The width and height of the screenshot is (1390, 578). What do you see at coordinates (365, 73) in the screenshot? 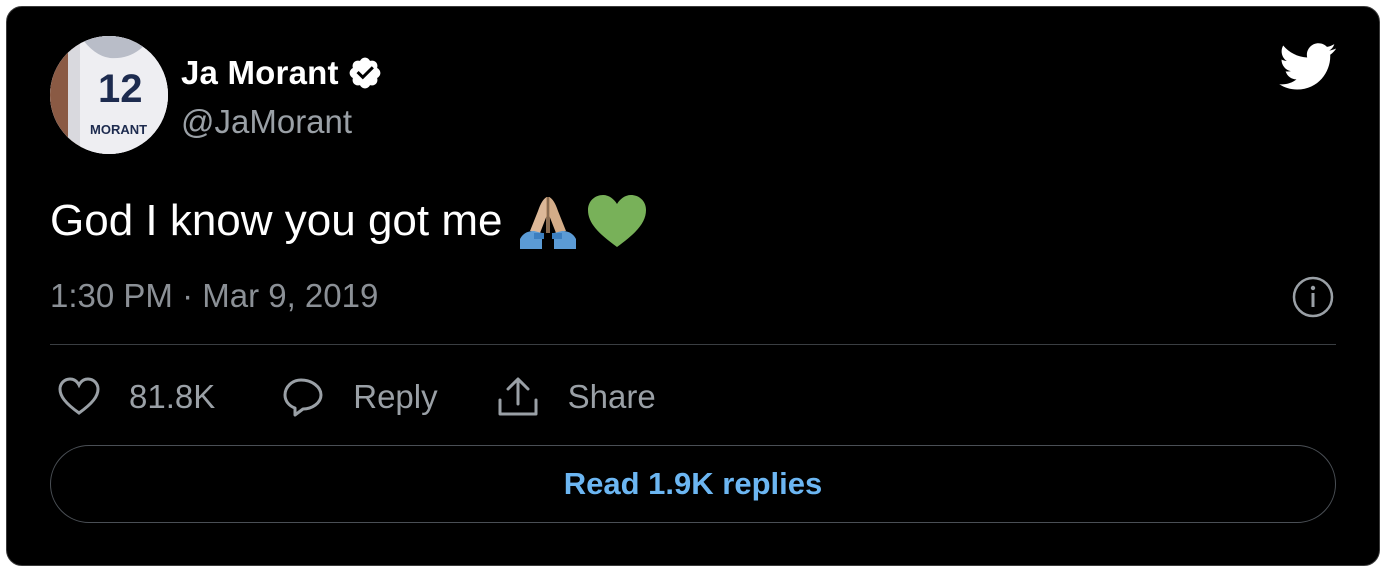
I see `verified-badge-icon` at bounding box center [365, 73].